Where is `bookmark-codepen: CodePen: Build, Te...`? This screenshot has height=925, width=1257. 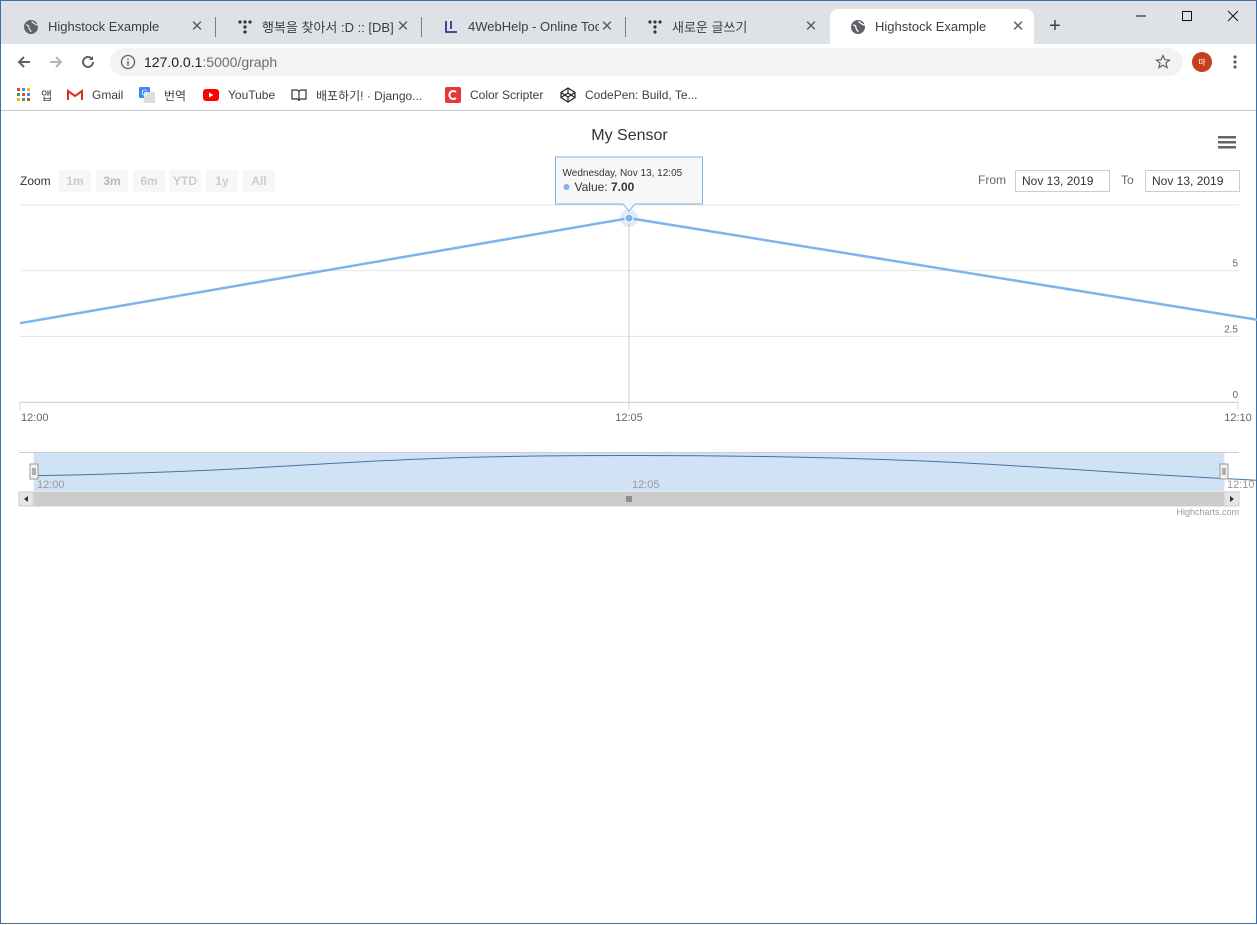
bookmark-codepen: CodePen: Build, Te... is located at coordinates (629, 95).